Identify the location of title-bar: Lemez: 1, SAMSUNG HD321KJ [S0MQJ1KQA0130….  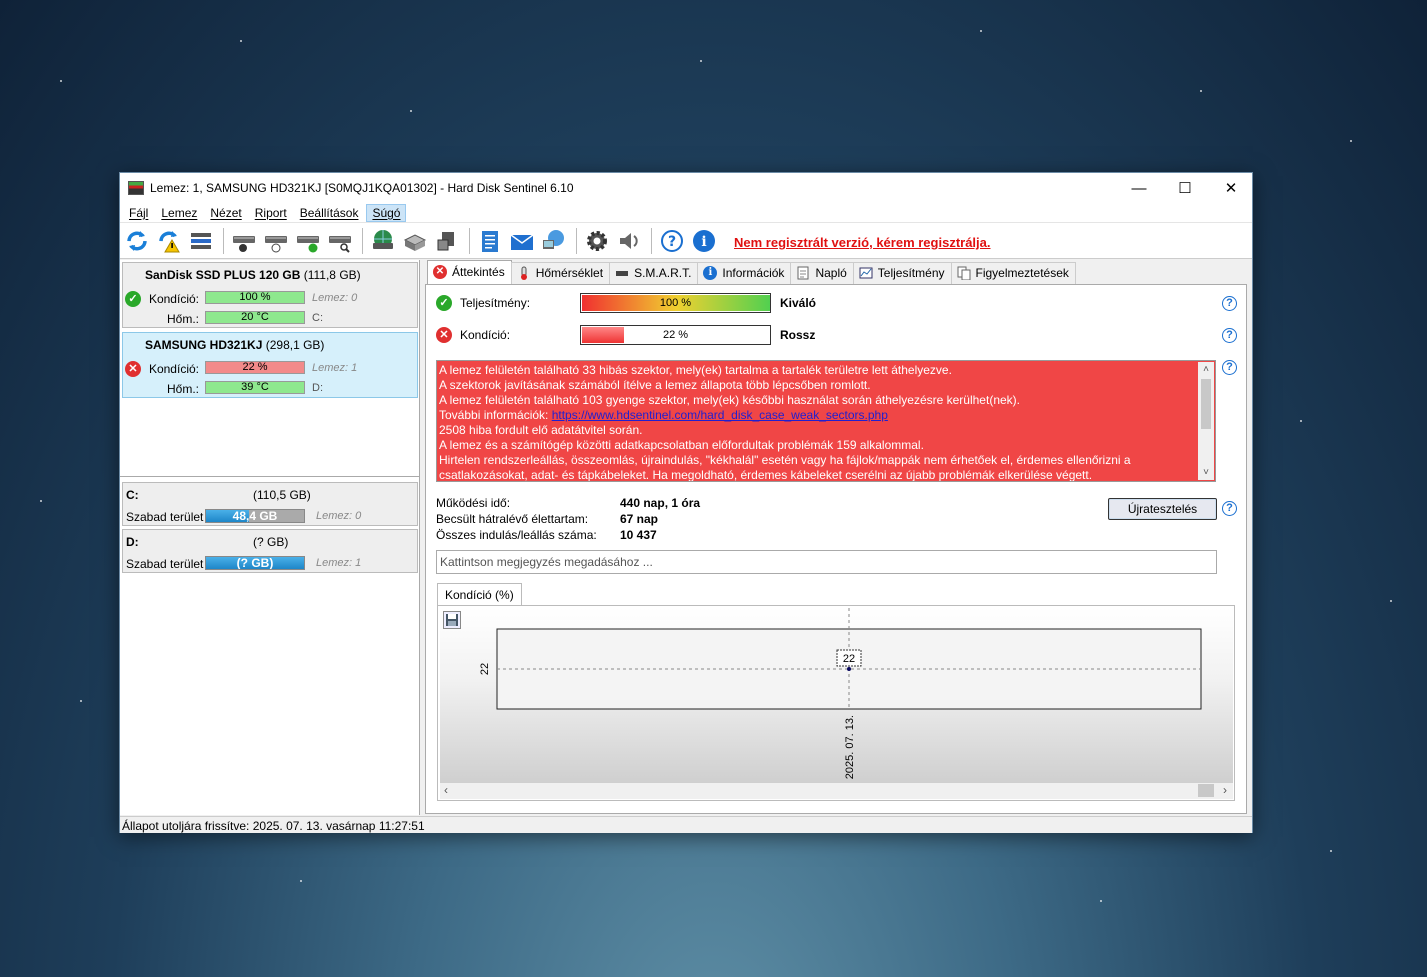
(686, 188).